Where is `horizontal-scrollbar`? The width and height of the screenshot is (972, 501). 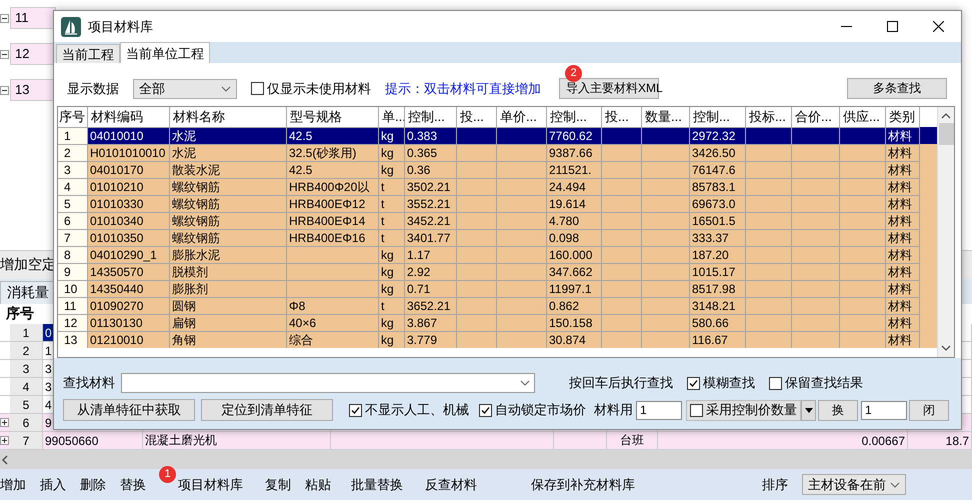
horizontal-scrollbar is located at coordinates (486, 459).